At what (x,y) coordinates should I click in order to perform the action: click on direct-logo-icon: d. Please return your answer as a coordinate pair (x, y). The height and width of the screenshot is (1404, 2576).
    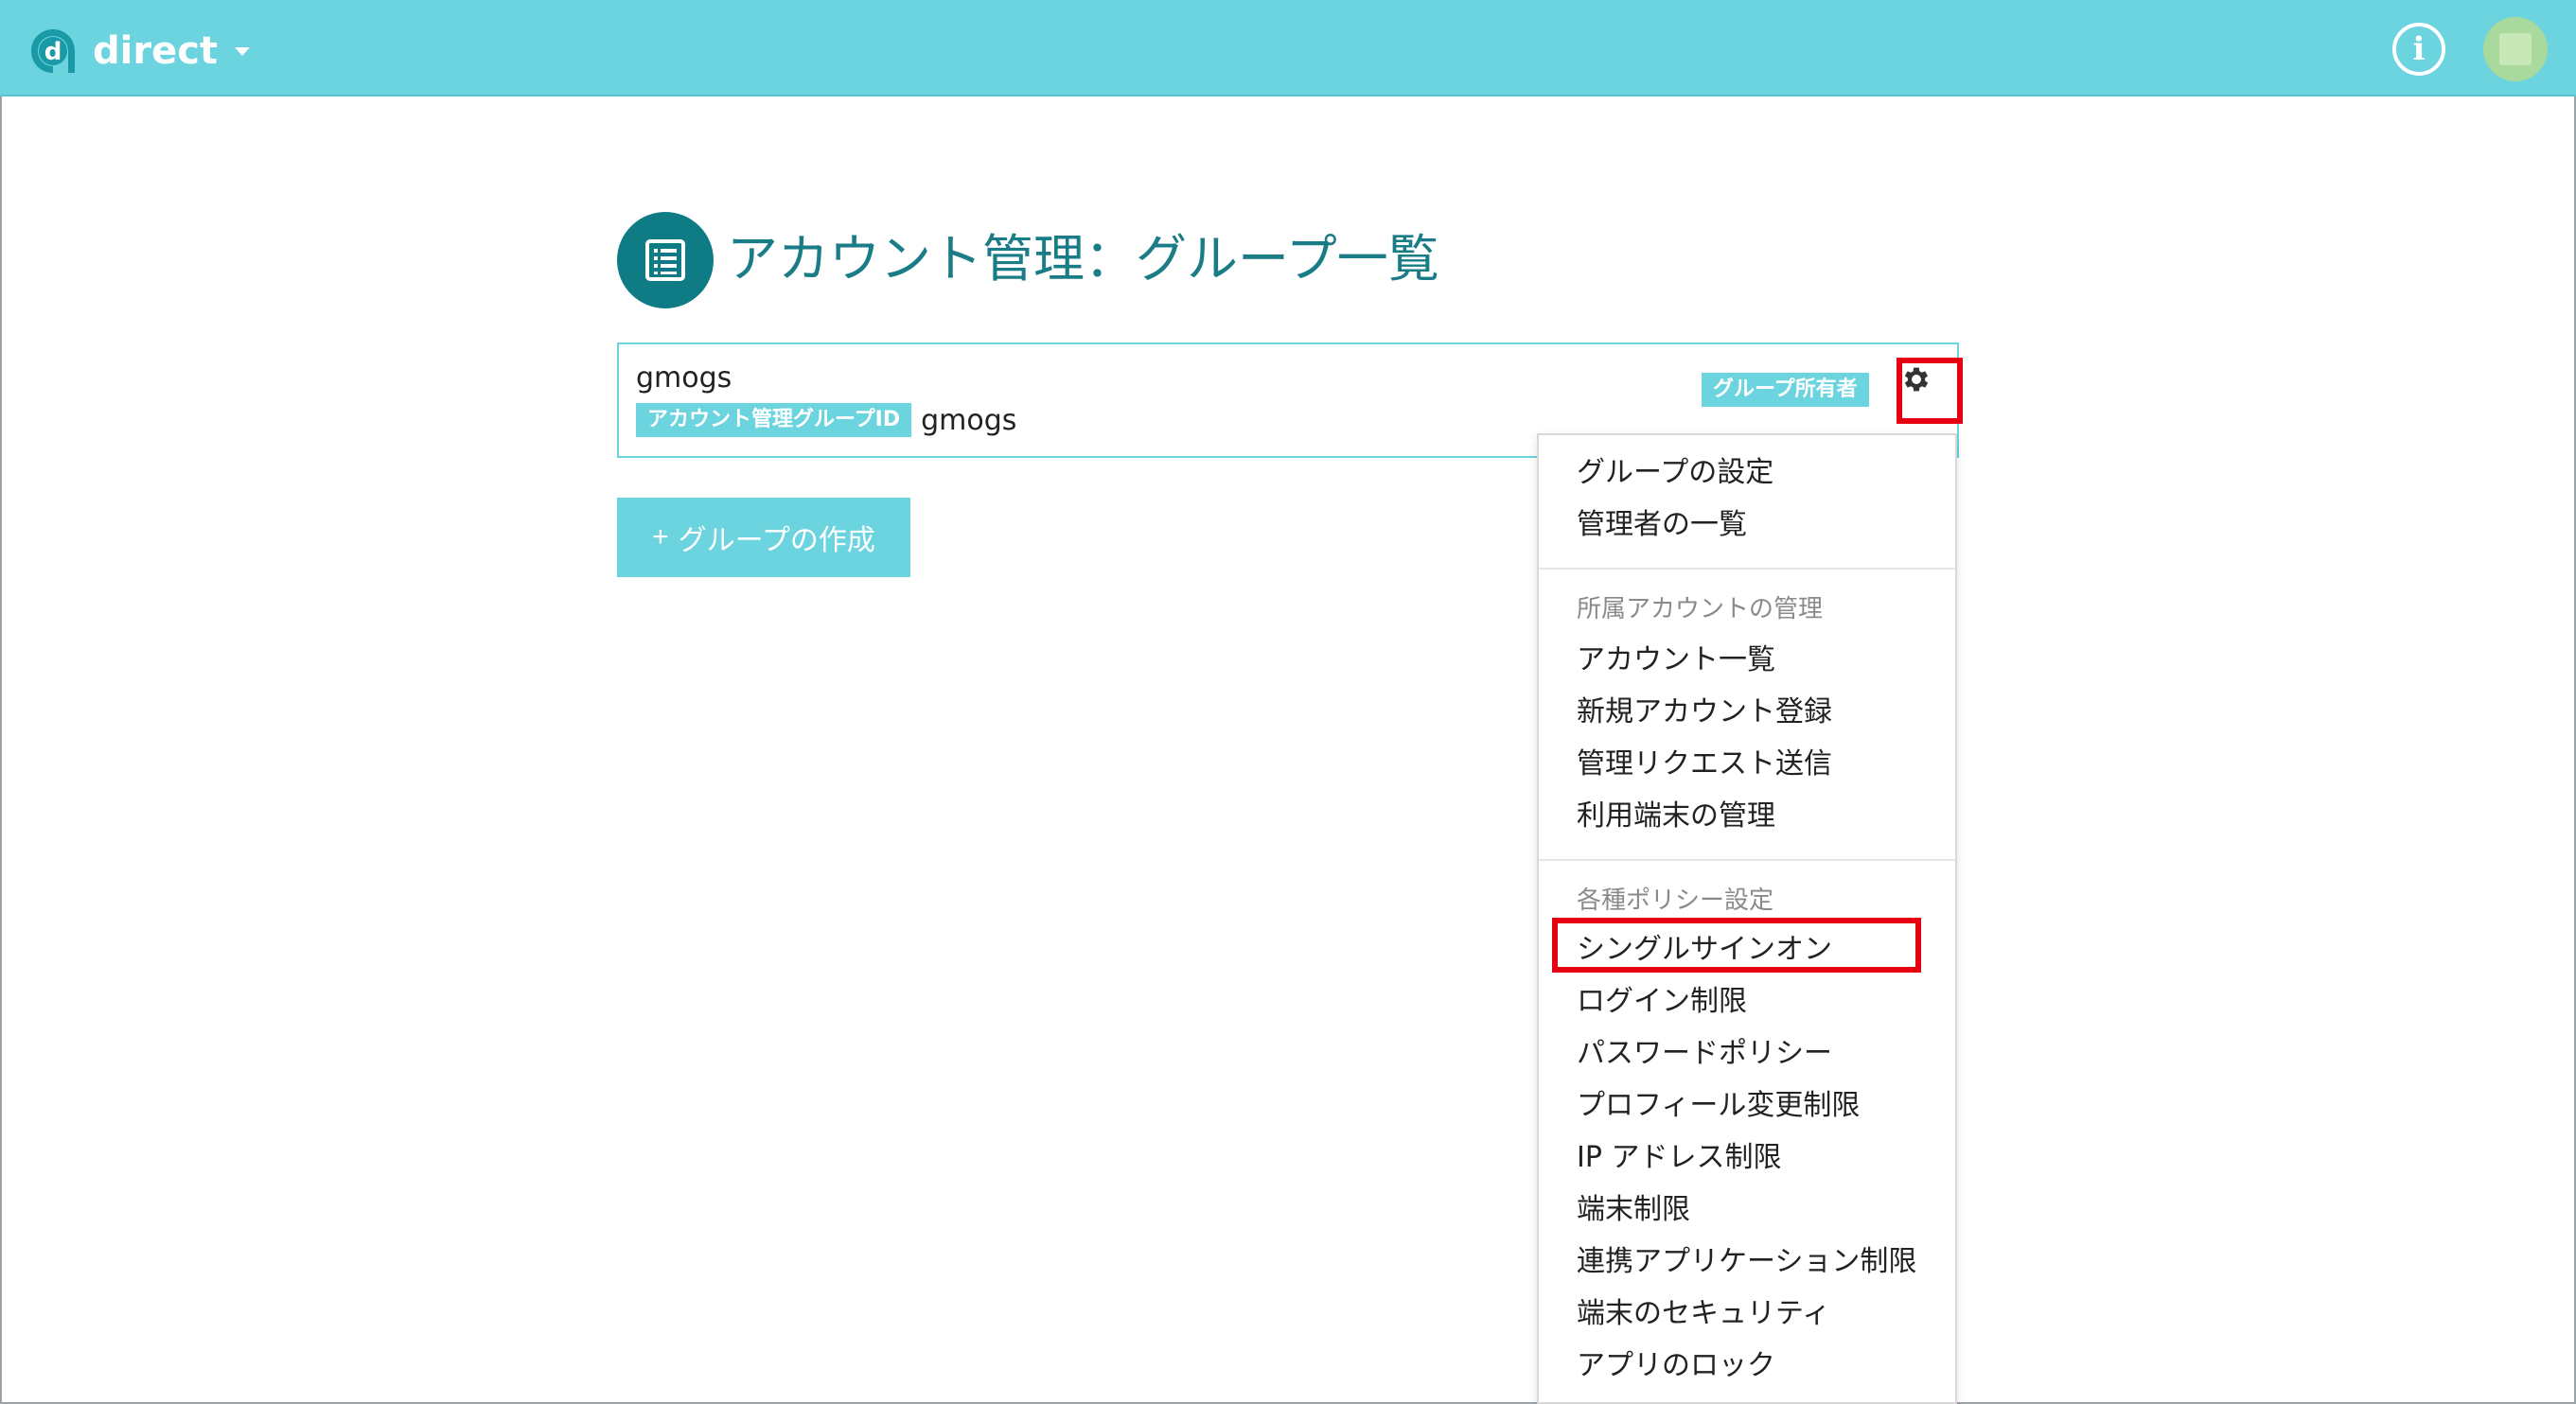
    Looking at the image, I should click on (53, 51).